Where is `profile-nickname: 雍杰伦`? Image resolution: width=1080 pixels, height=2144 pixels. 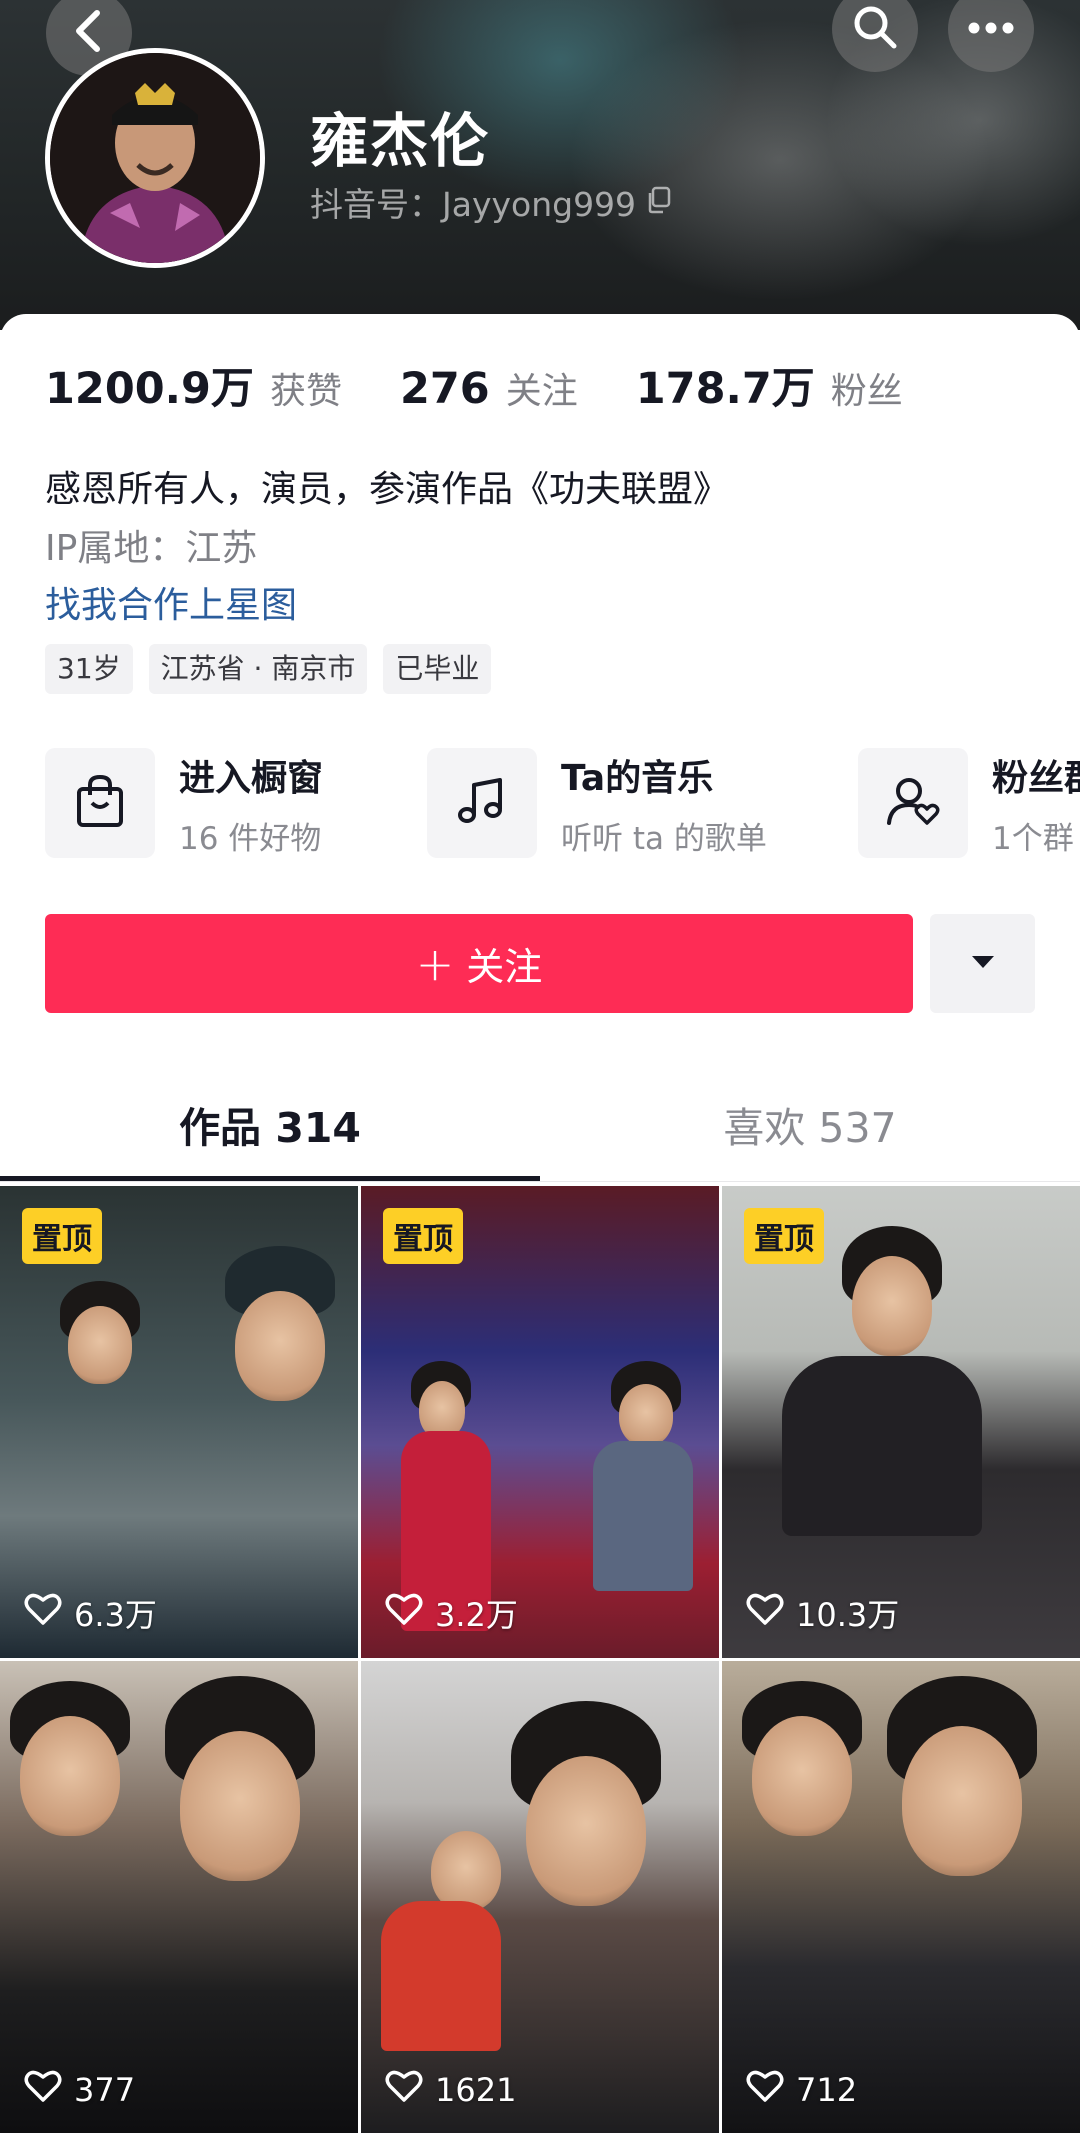 profile-nickname: 雍杰伦 is located at coordinates (400, 141).